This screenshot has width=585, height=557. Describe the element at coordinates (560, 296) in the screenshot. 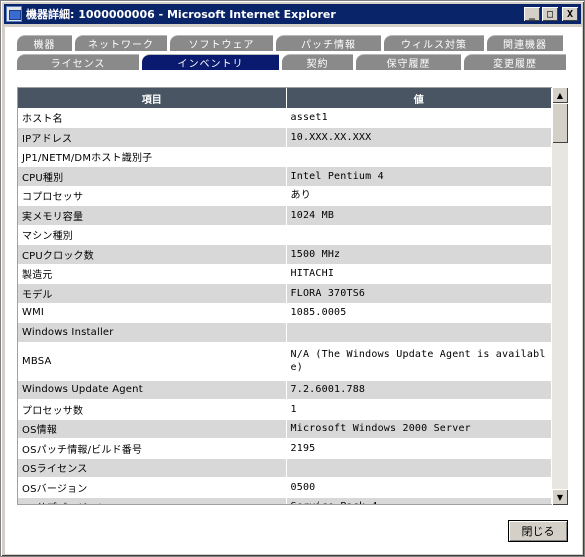

I see `vertical-scrollbar: ▲ ▼` at that location.